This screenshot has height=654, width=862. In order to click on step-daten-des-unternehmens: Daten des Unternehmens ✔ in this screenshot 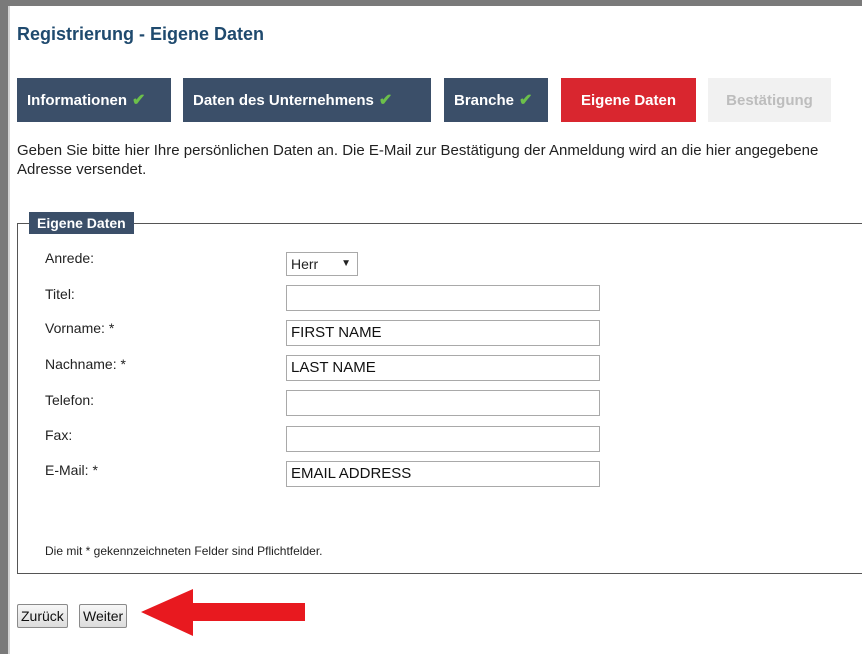, I will do `click(307, 100)`.